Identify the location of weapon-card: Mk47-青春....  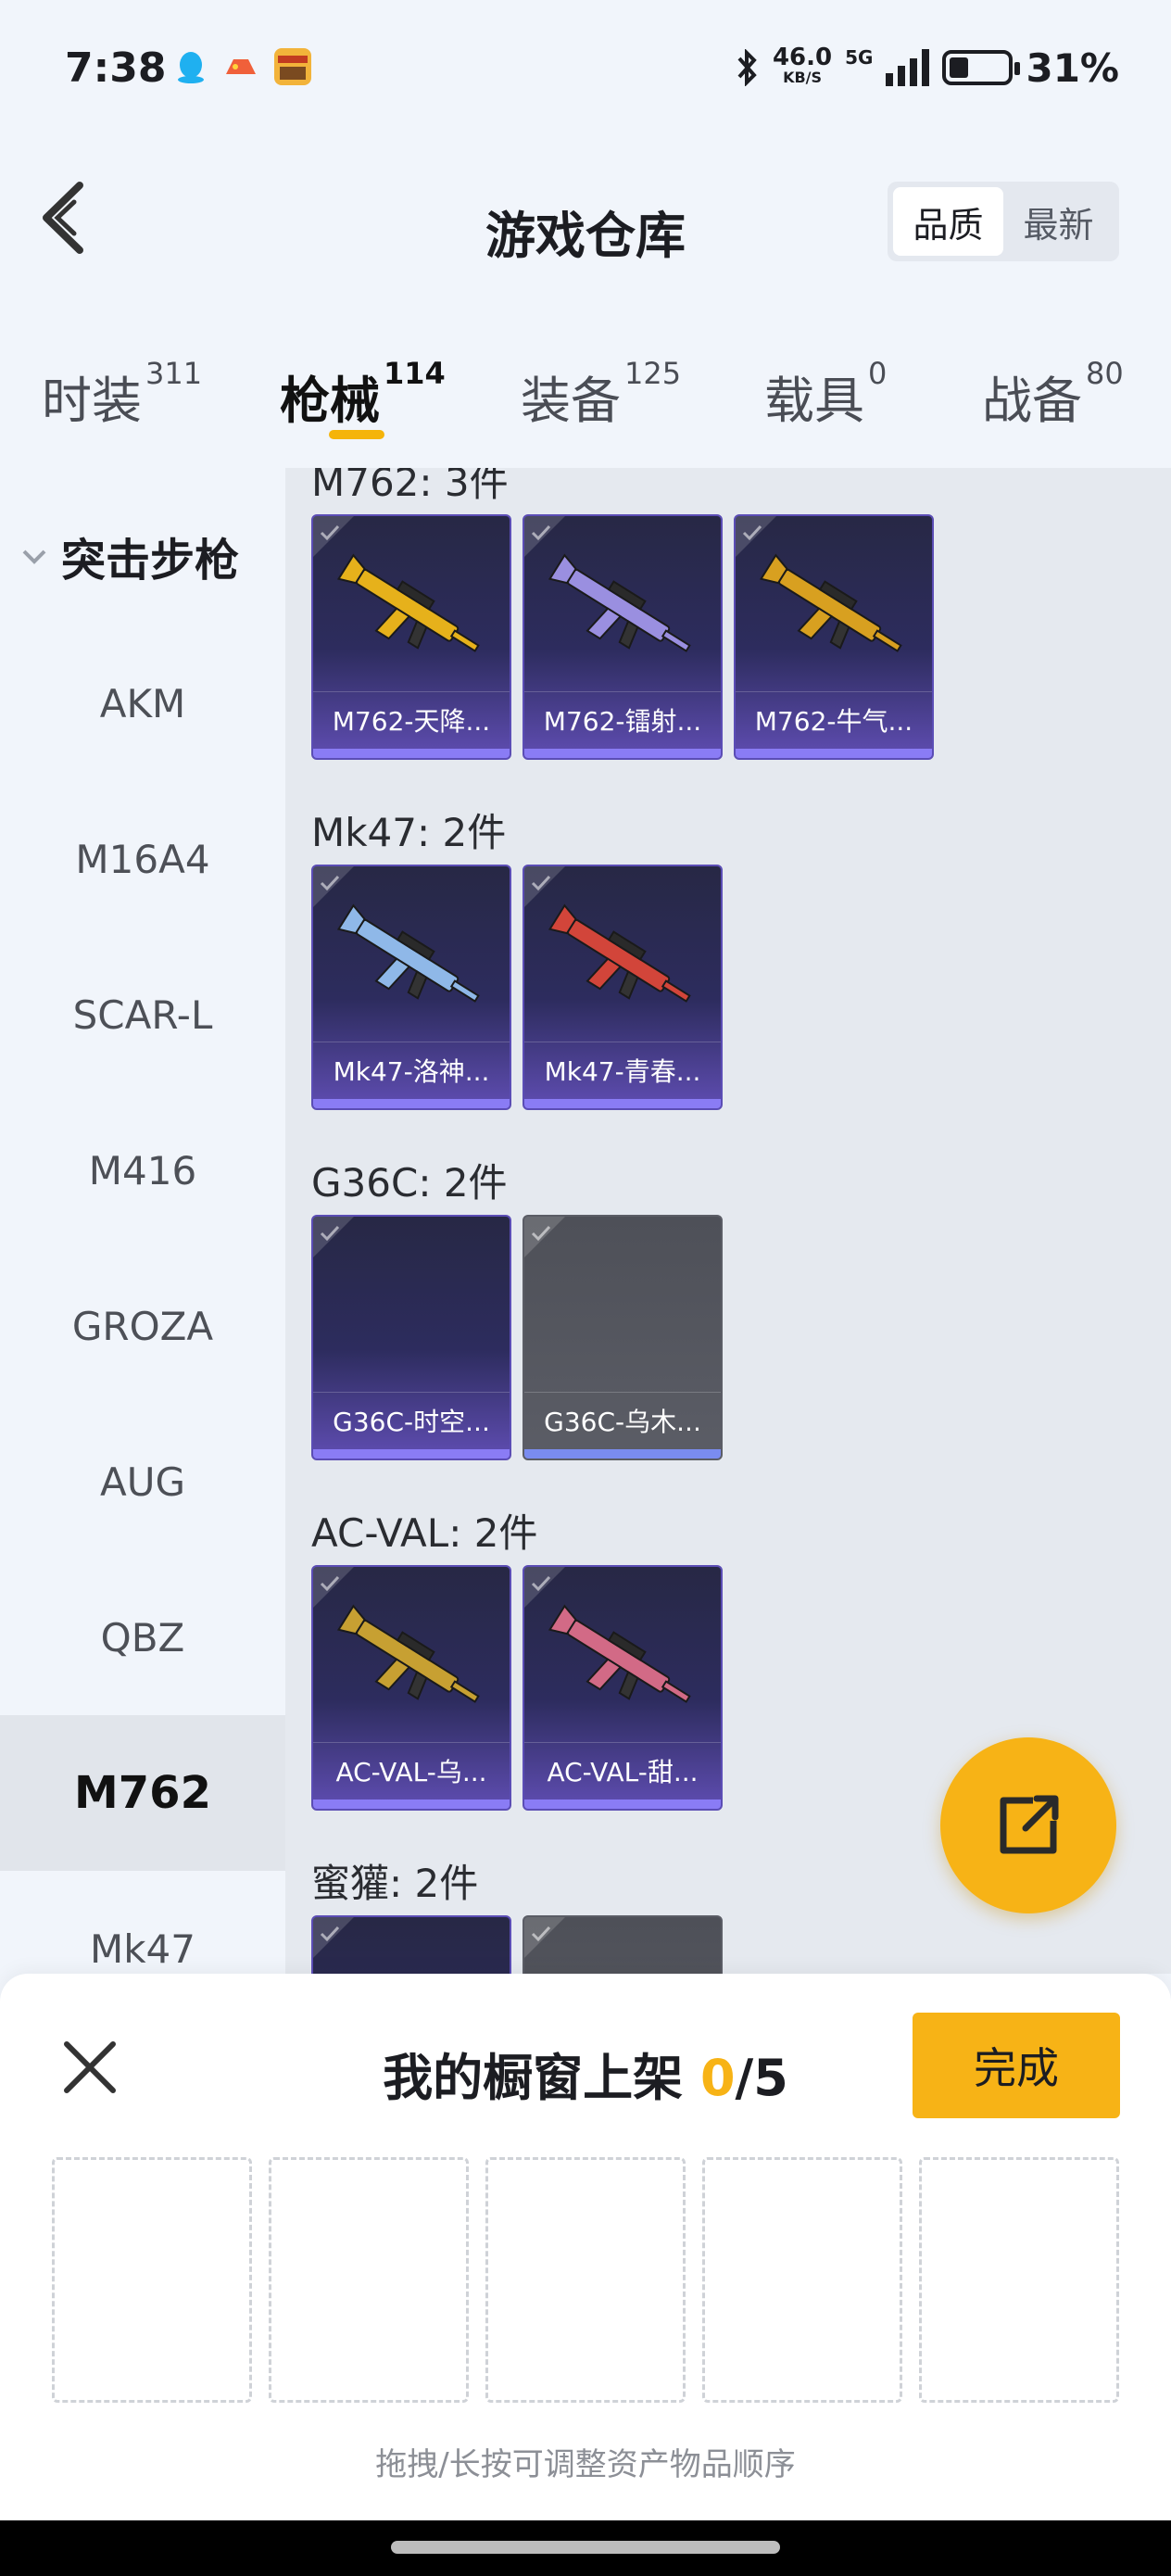
(623, 987).